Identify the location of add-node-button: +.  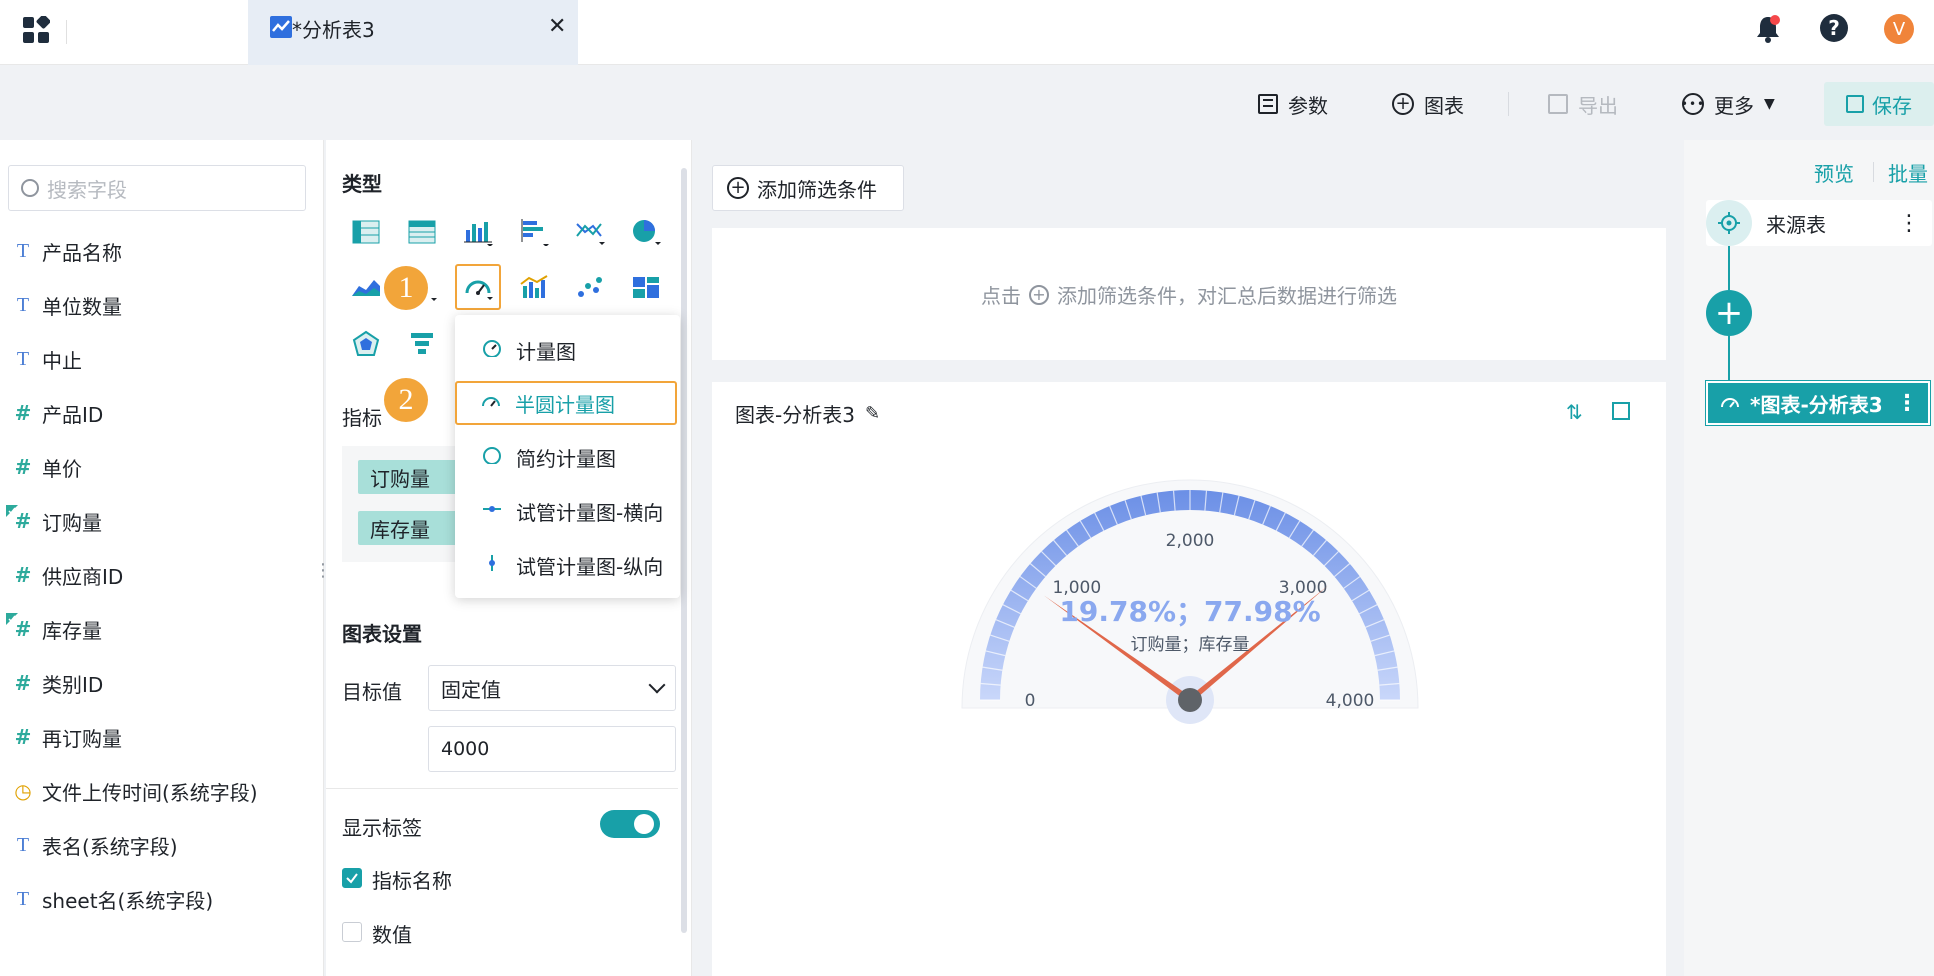
(1729, 313).